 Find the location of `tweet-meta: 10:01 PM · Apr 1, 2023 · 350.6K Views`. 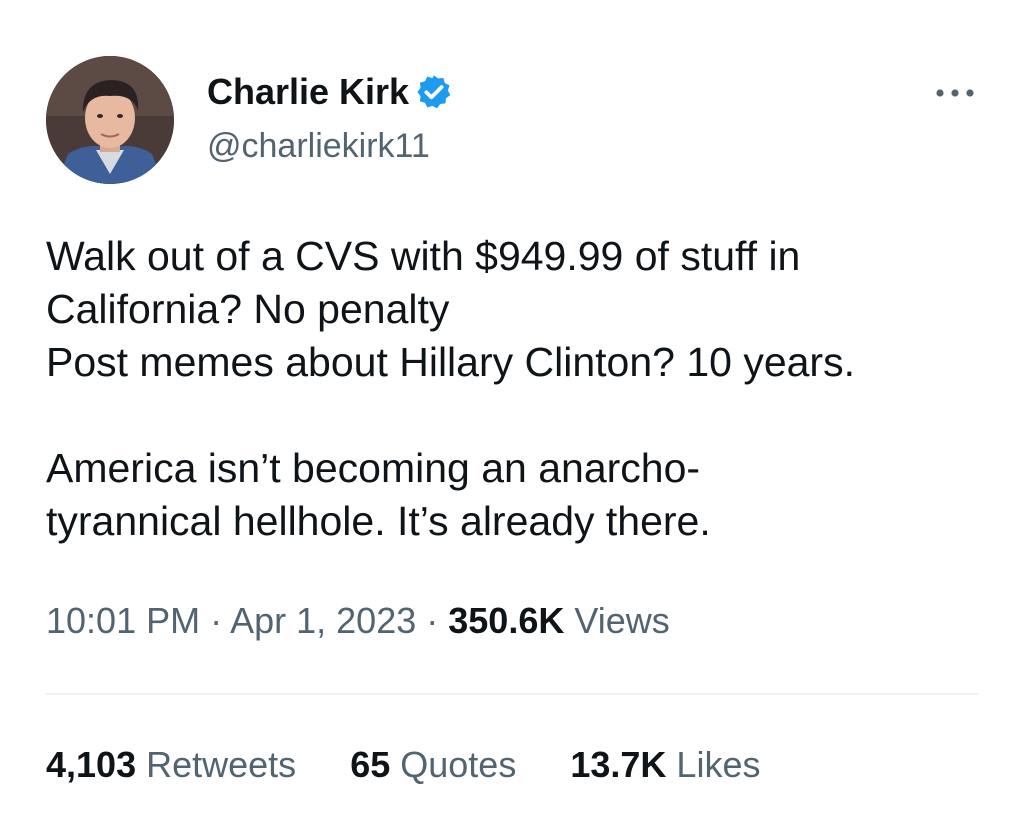

tweet-meta: 10:01 PM · Apr 1, 2023 · 350.6K Views is located at coordinates (358, 621).